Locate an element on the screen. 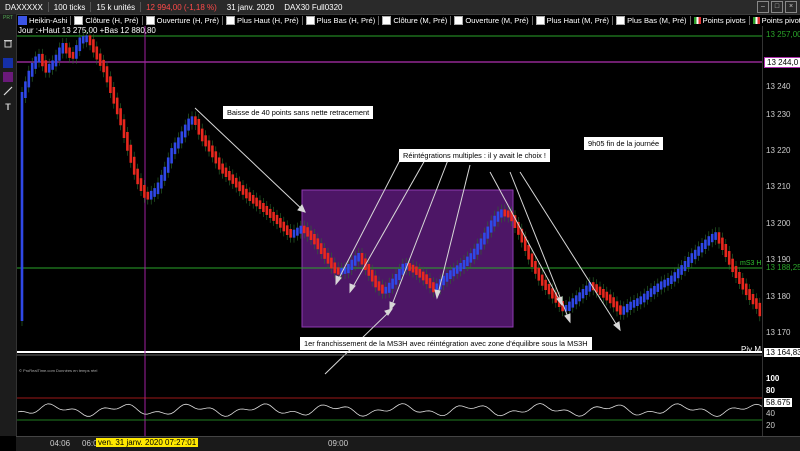 Image resolution: width=800 pixels, height=451 pixels. y-tick-label: 13 230 is located at coordinates (778, 114).